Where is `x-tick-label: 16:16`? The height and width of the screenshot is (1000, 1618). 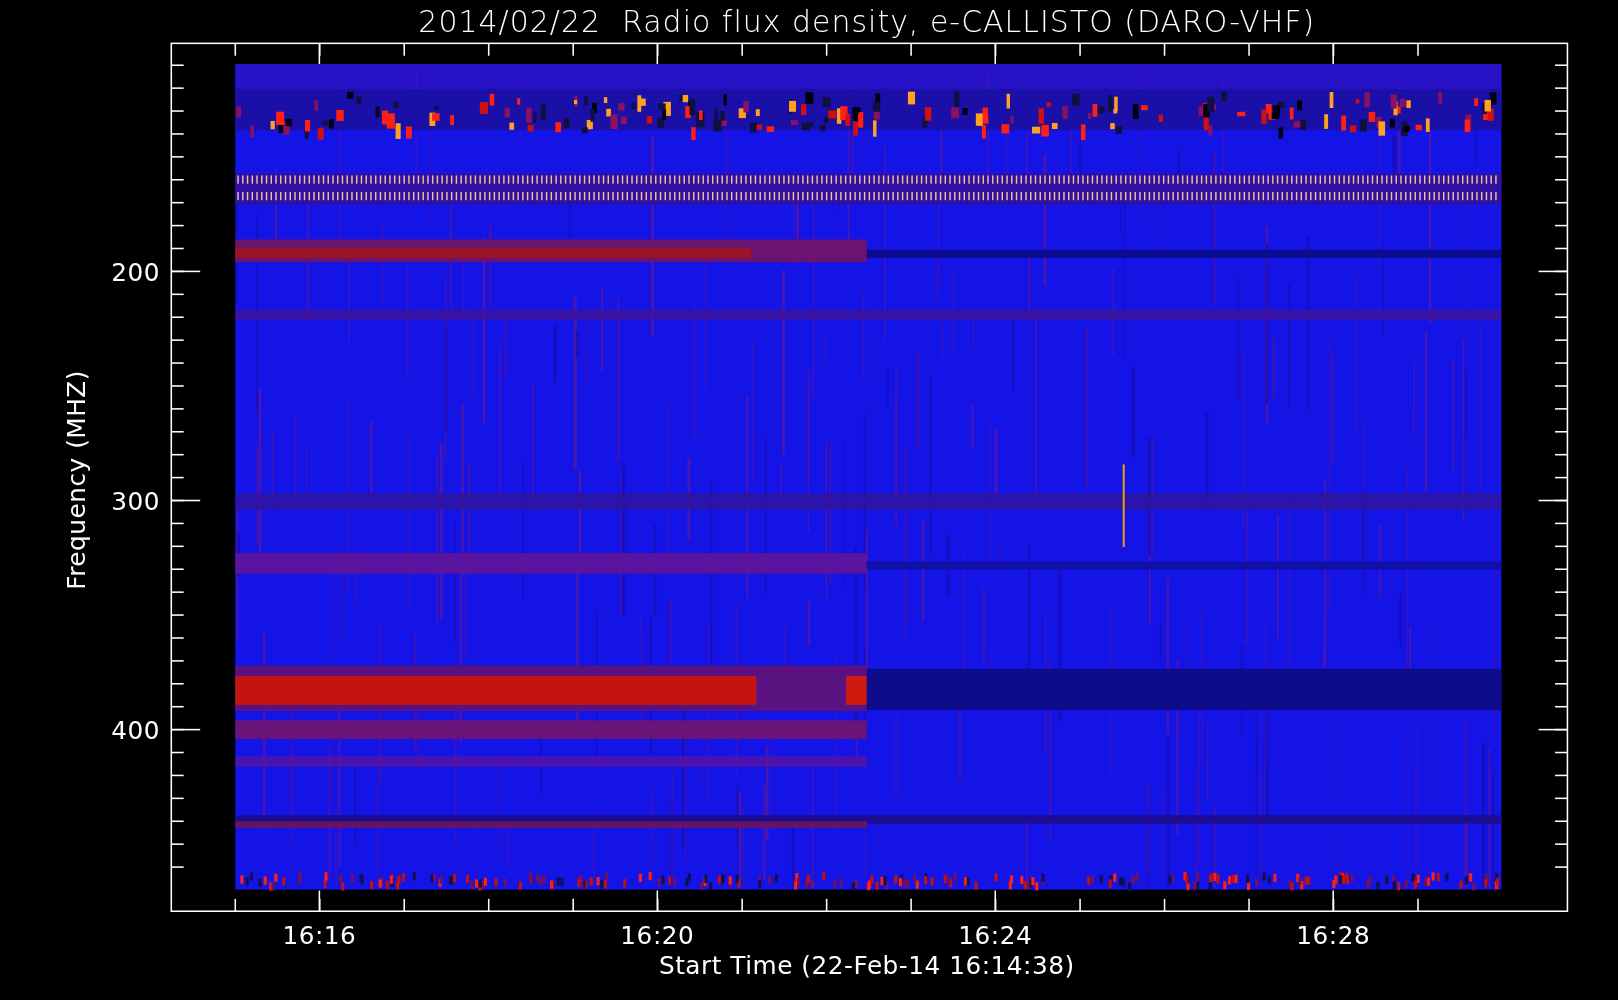 x-tick-label: 16:16 is located at coordinates (319, 936).